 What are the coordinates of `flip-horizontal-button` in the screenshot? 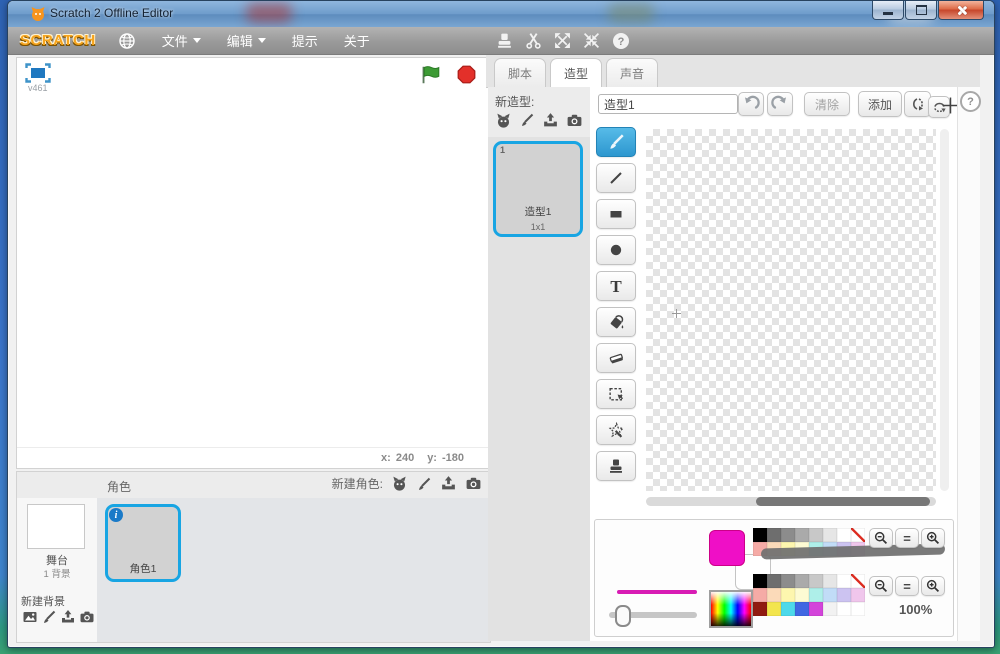 It's located at (917, 104).